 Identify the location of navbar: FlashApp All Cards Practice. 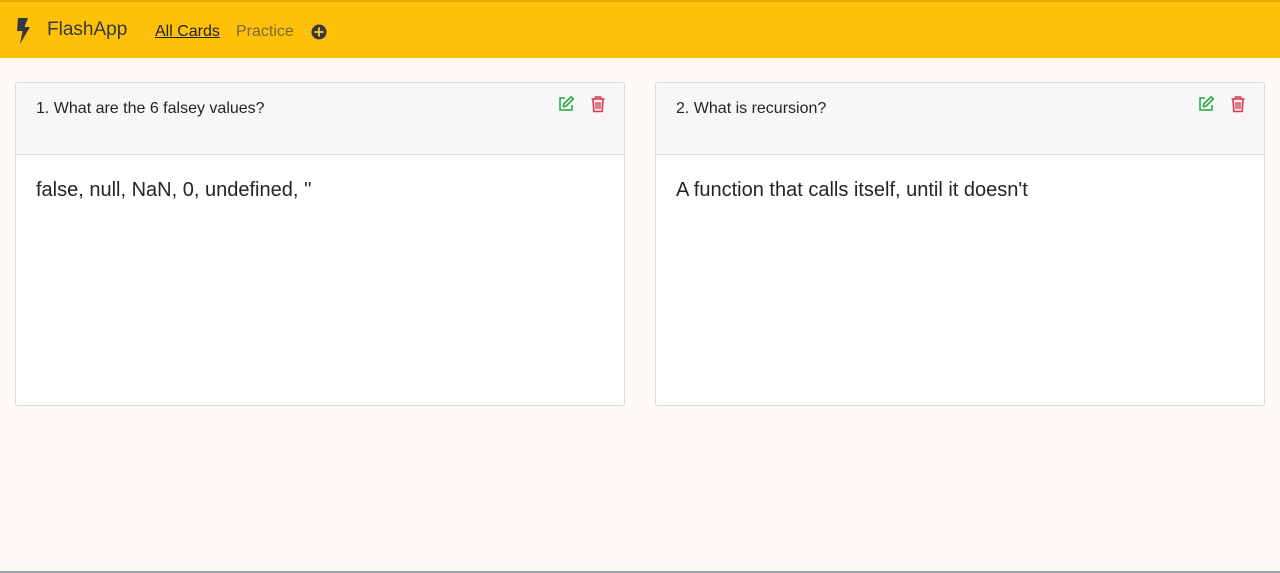
(640, 29).